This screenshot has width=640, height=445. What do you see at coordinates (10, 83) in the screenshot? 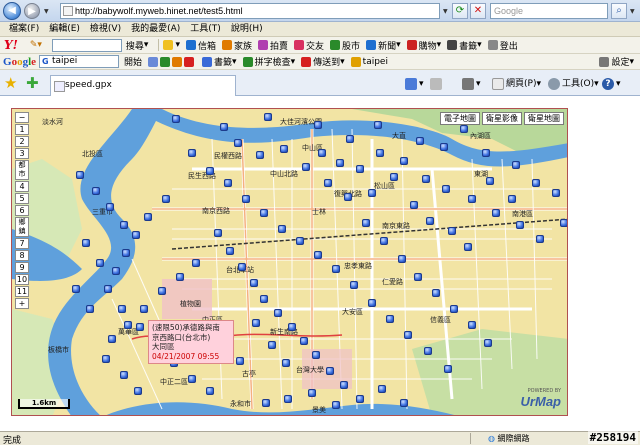
I see `favorites-star-icon: ★` at bounding box center [10, 83].